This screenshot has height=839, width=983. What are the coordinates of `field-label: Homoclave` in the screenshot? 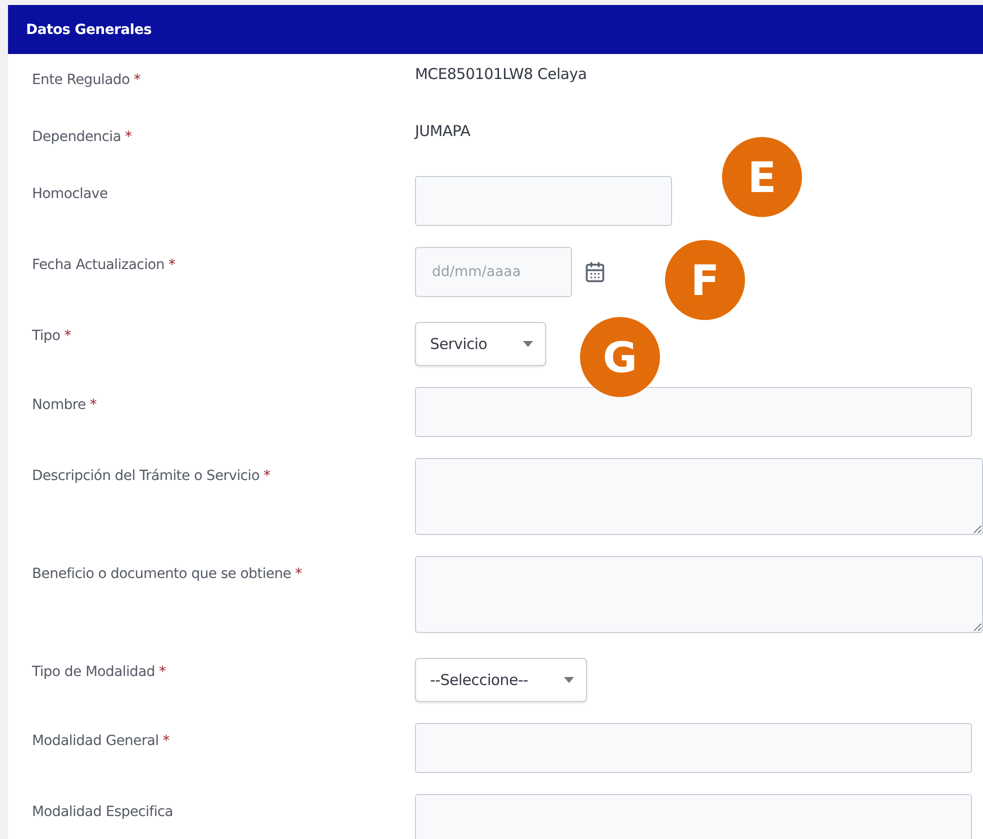 It's located at (70, 193).